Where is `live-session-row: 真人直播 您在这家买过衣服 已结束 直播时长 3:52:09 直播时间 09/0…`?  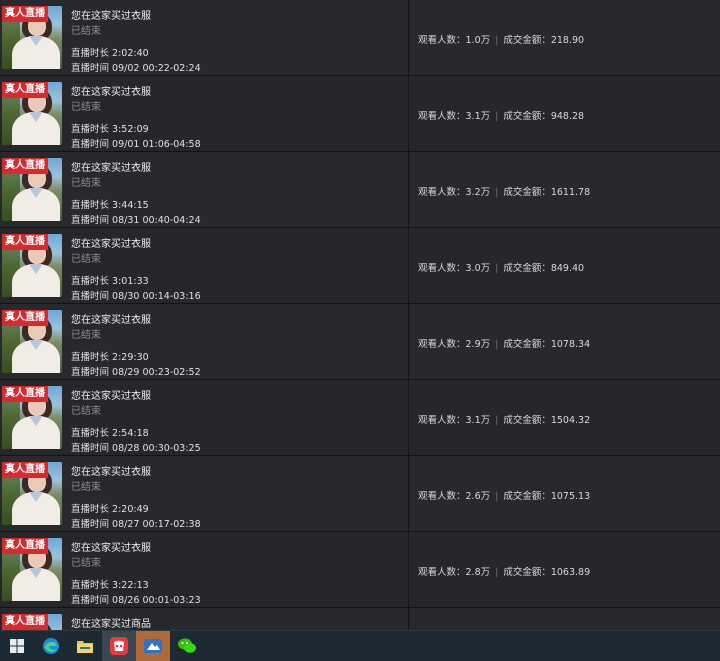 live-session-row: 真人直播 您在这家买过衣服 已结束 直播时长 3:52:09 直播时间 09/0… is located at coordinates (360, 114).